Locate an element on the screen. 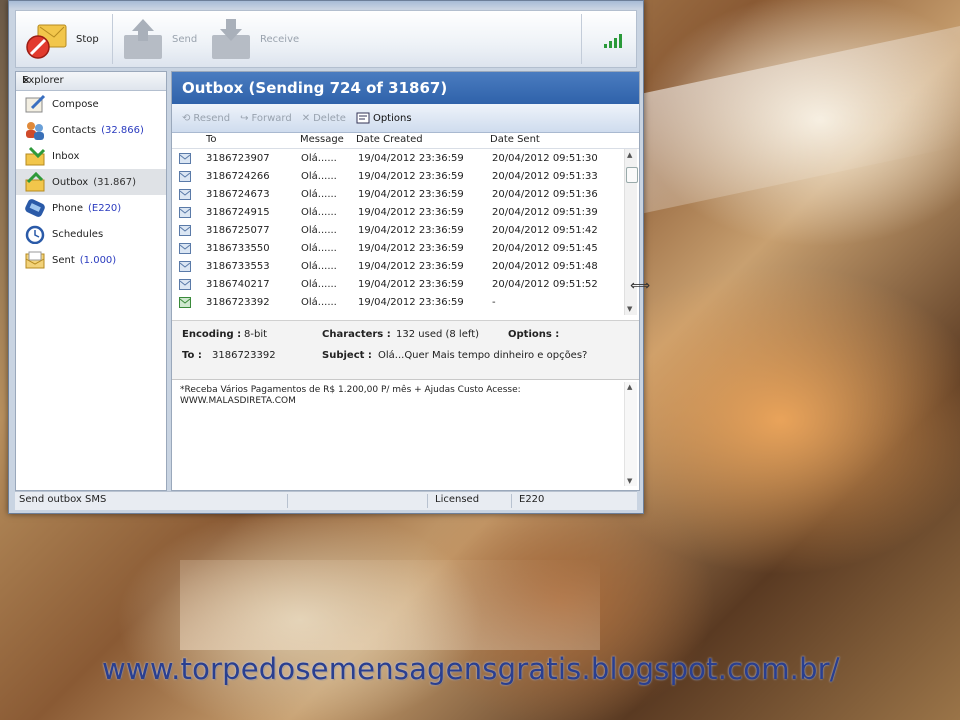  options-button: Options is located at coordinates (384, 118).